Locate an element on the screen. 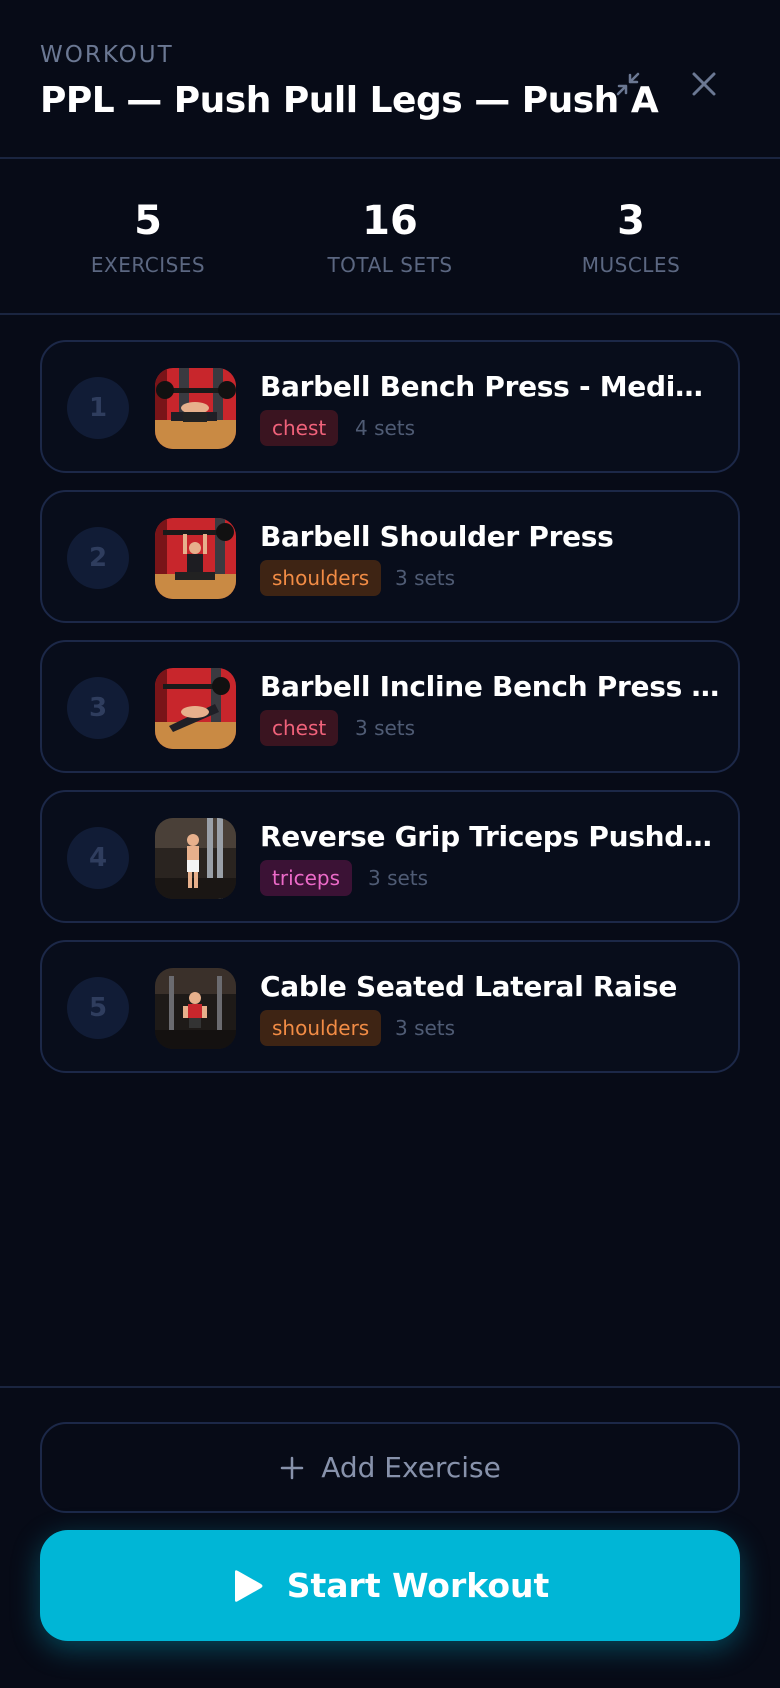 This screenshot has width=780, height=1688. section-eyebrow: WORKOUT is located at coordinates (107, 55).